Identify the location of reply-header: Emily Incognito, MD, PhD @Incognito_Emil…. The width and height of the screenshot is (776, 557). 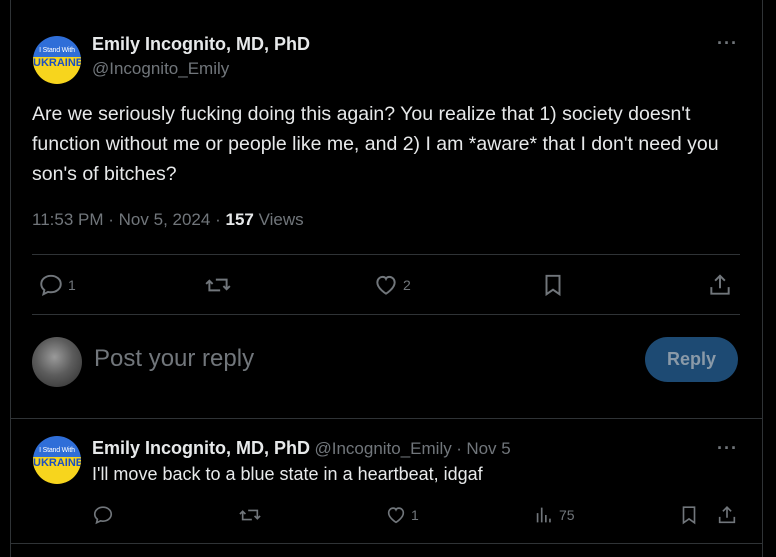
(301, 448).